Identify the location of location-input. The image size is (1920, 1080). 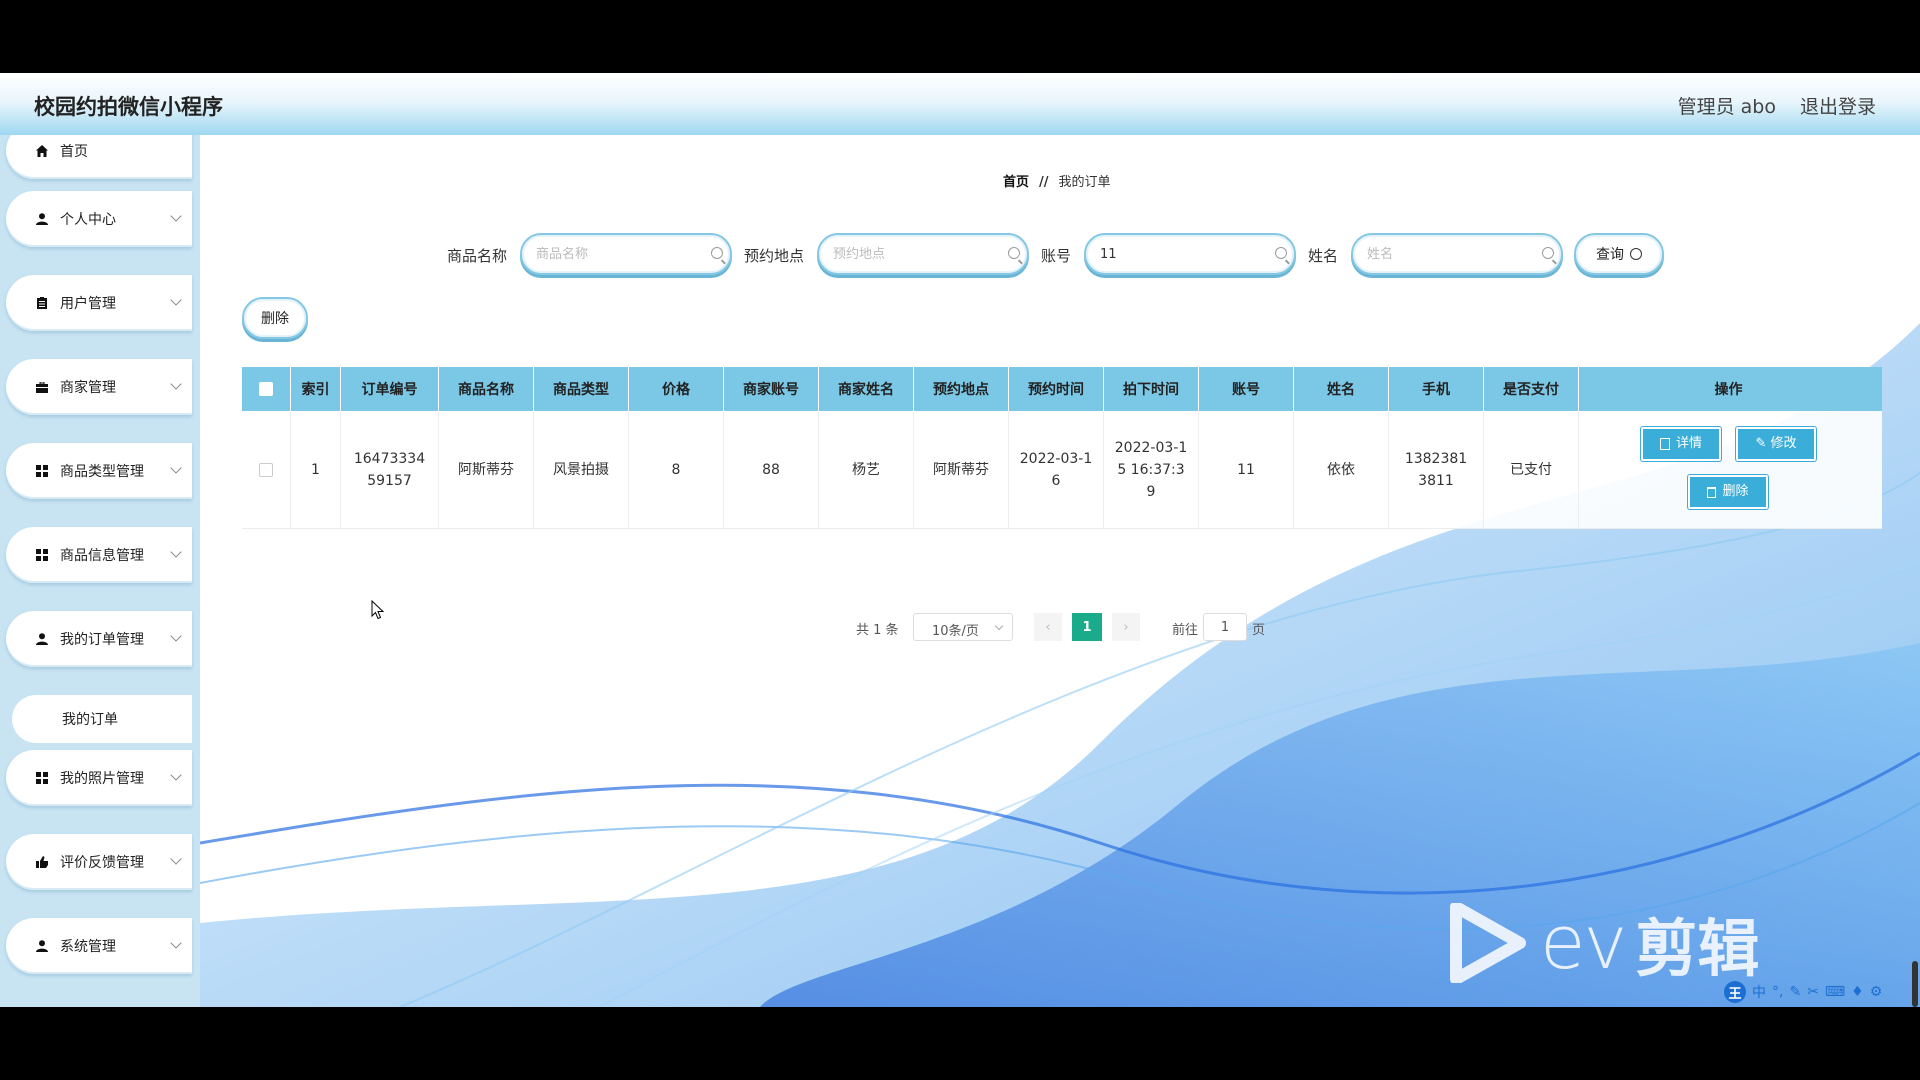
(923, 254).